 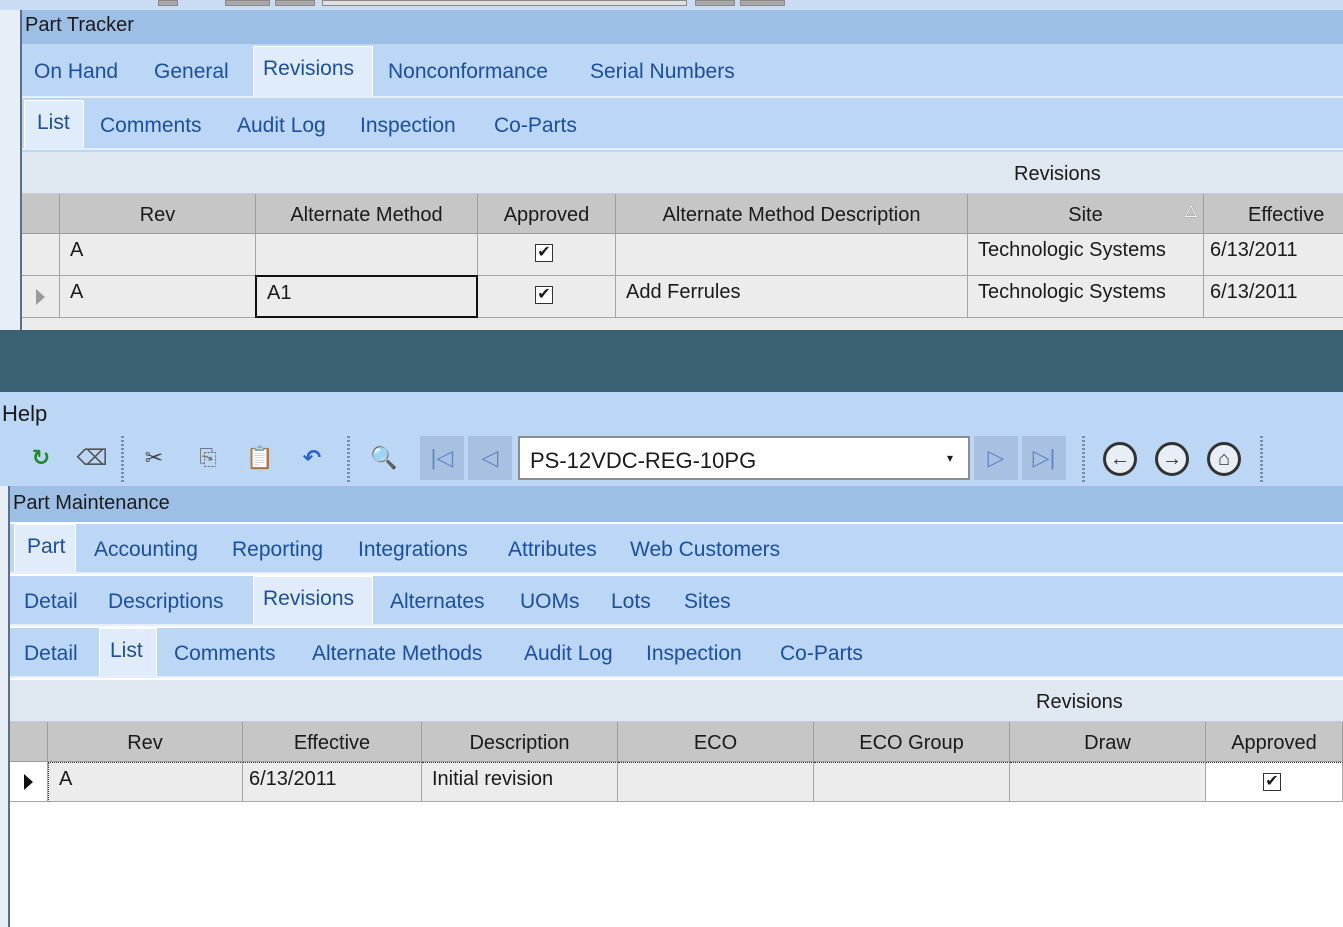 I want to click on sort-ascending-icon: △, so click(x=1190, y=210).